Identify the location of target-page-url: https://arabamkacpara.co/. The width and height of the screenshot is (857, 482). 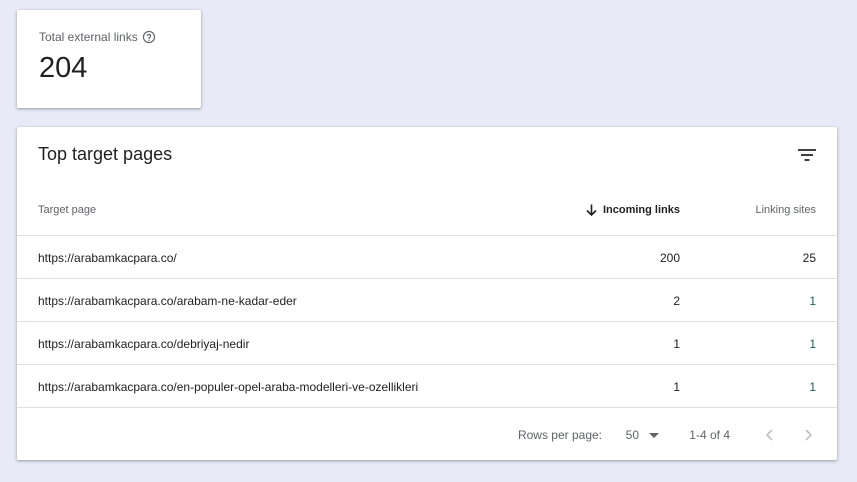
(107, 258).